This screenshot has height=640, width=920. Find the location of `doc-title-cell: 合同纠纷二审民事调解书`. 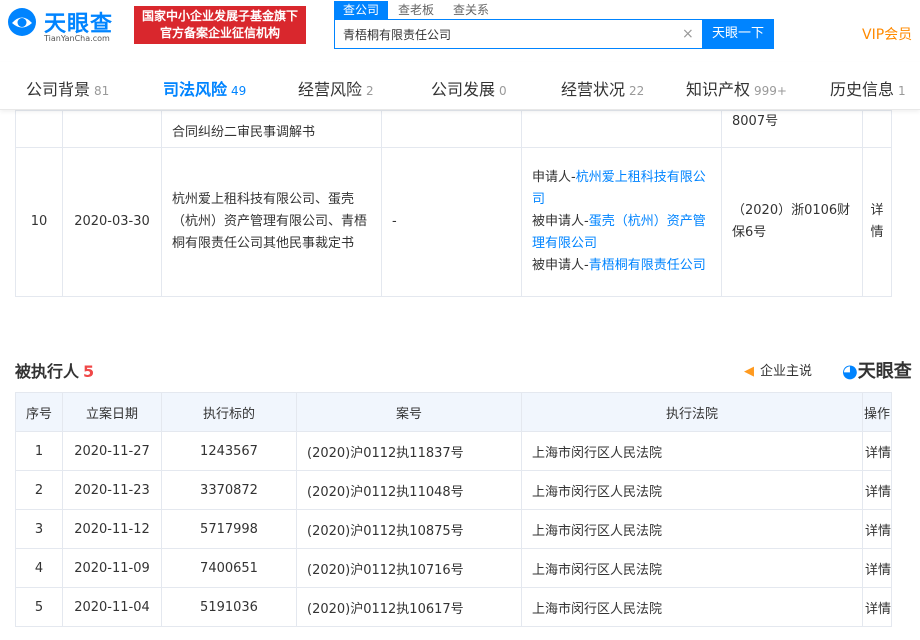

doc-title-cell: 合同纠纷二审民事调解书 is located at coordinates (271, 129).